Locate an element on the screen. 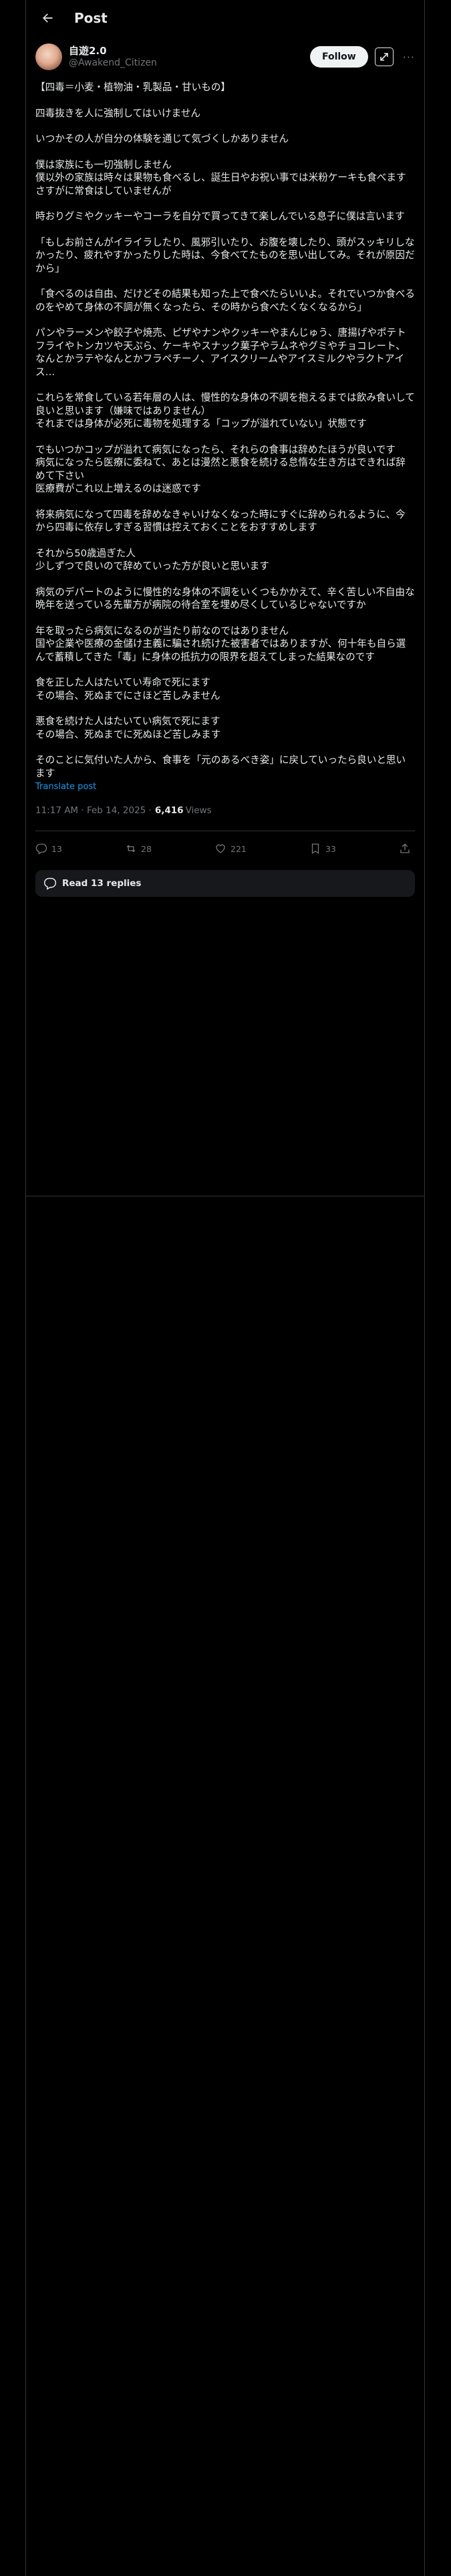 Image resolution: width=451 pixels, height=2576 pixels. action-bar: 13 28 221 33 is located at coordinates (225, 849).